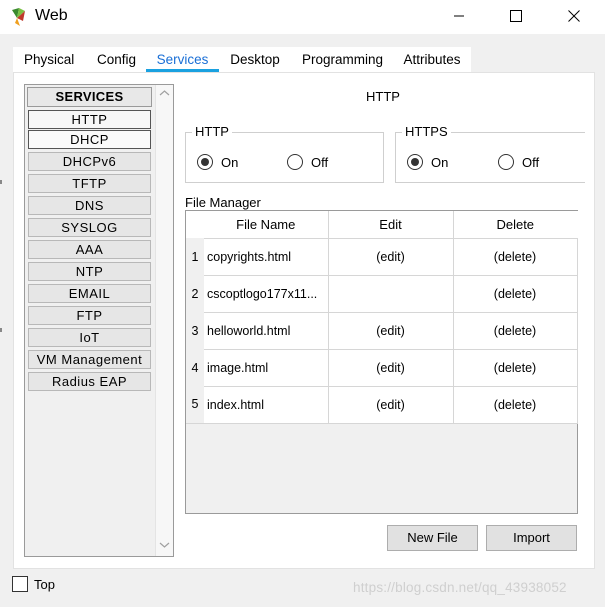  What do you see at coordinates (531, 538) in the screenshot?
I see `import-button: Import` at bounding box center [531, 538].